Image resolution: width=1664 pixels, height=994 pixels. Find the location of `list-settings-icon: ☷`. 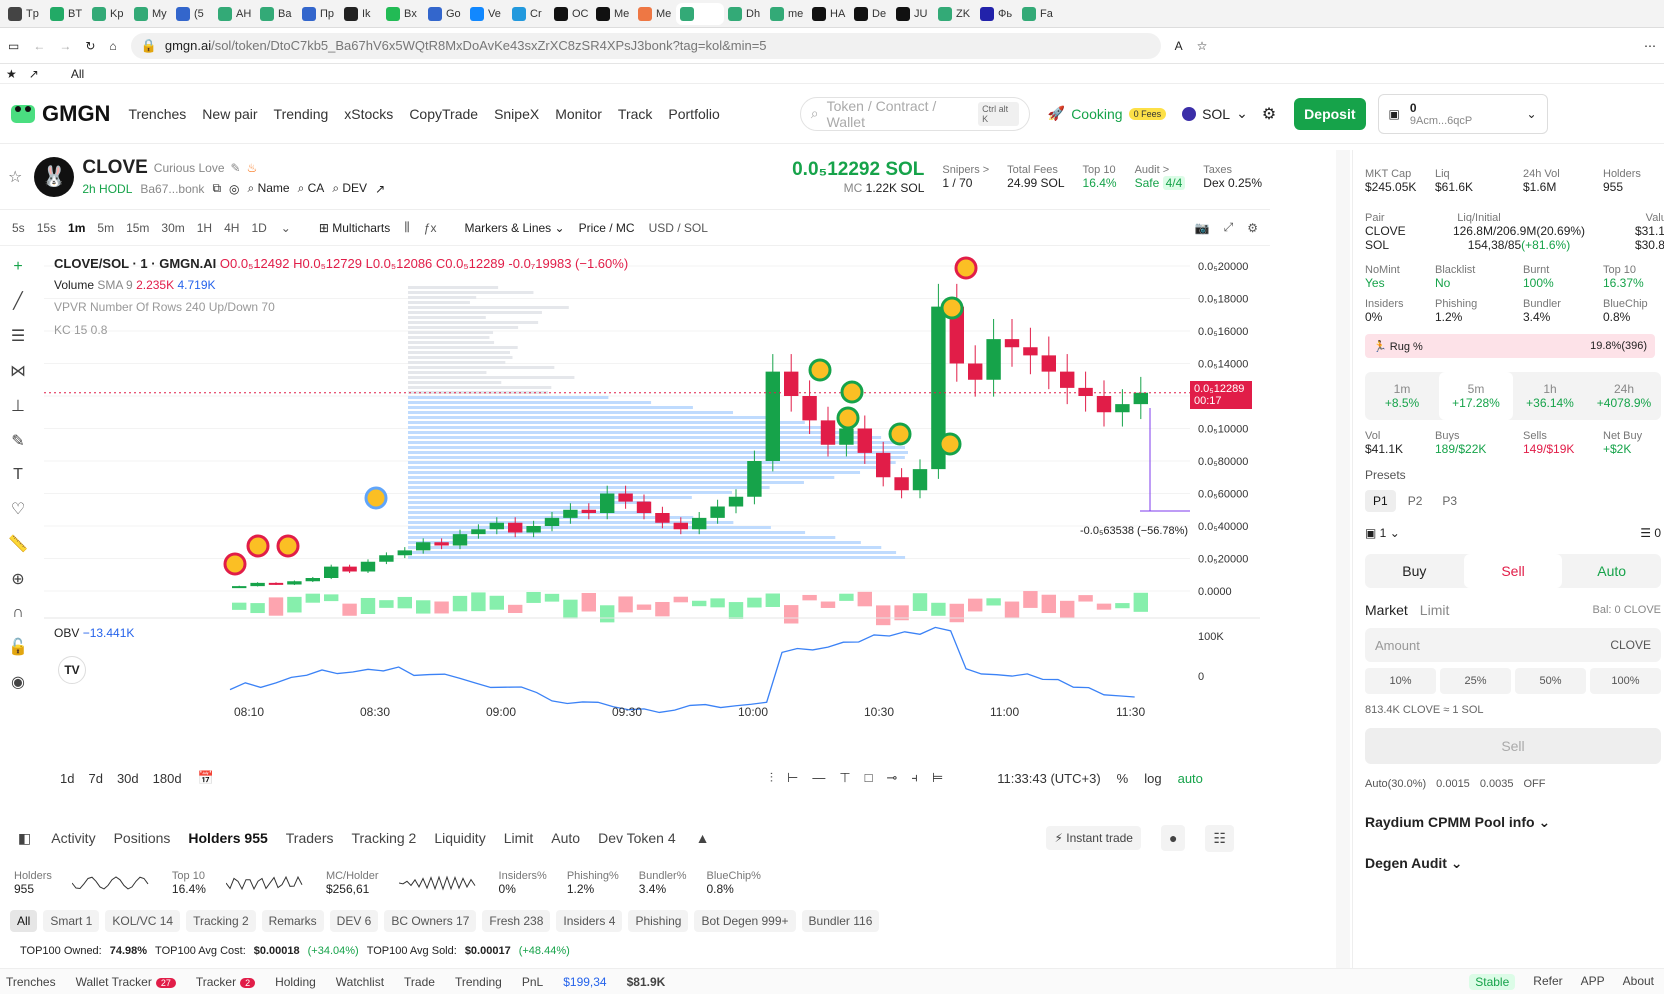

list-settings-icon: ☷ is located at coordinates (1219, 838).